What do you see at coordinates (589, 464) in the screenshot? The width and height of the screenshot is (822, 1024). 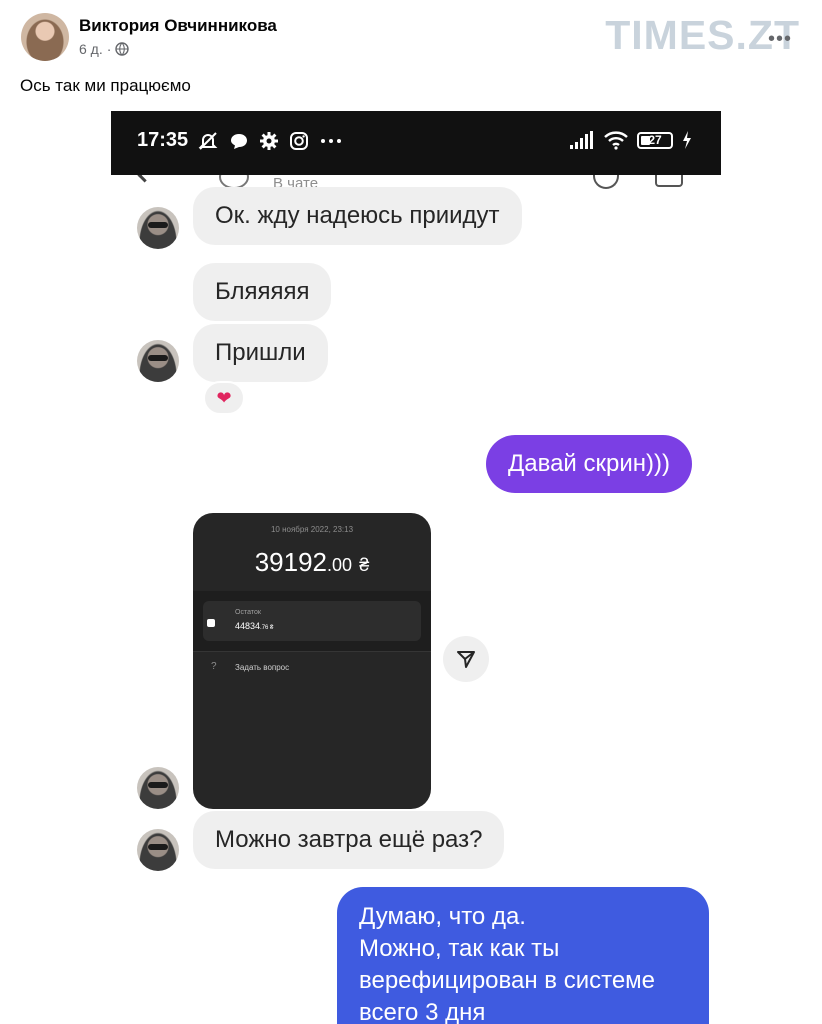 I see `message-outgoing: Давай скрин)))` at bounding box center [589, 464].